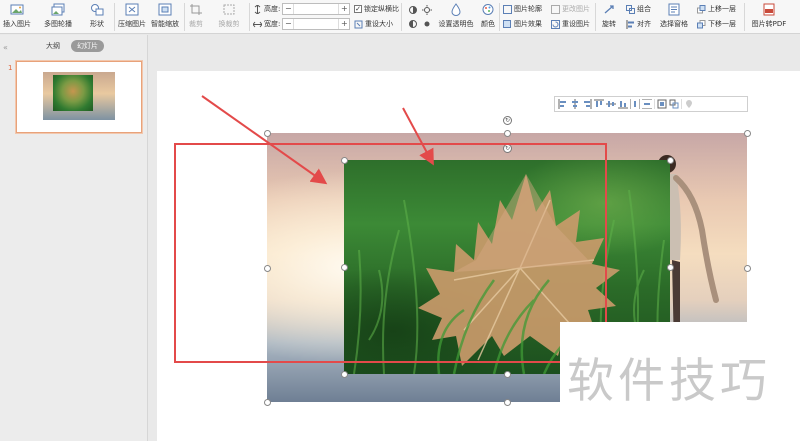 This screenshot has width=800, height=441. What do you see at coordinates (669, 381) in the screenshot?
I see `watermark-text: 软件技巧` at bounding box center [669, 381].